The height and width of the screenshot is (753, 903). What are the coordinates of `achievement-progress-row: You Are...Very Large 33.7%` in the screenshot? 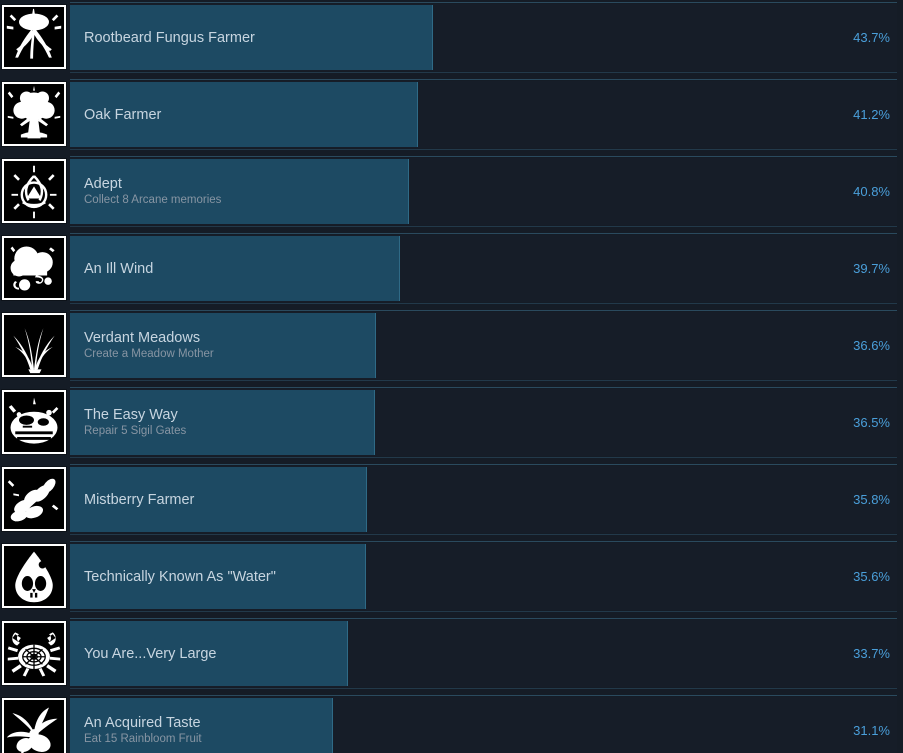 It's located at (483, 653).